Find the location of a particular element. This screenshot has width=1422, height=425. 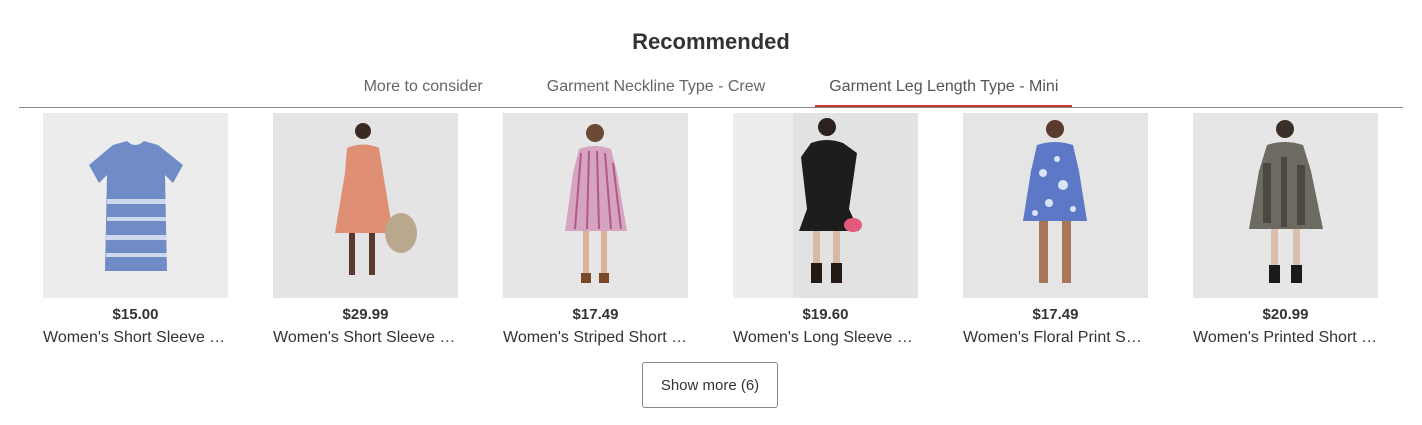

tab-divider is located at coordinates (711, 107).